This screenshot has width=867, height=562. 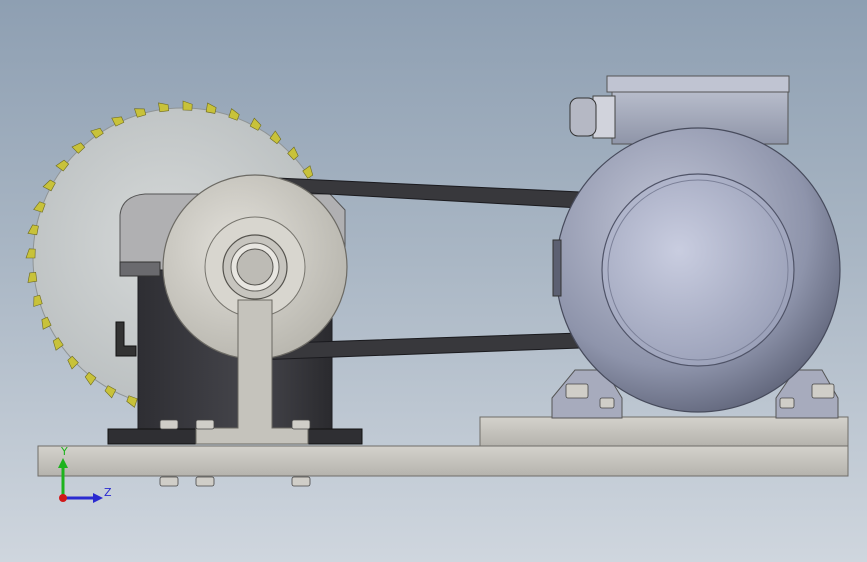 What do you see at coordinates (664, 431) in the screenshot?
I see `motor-mount-plate` at bounding box center [664, 431].